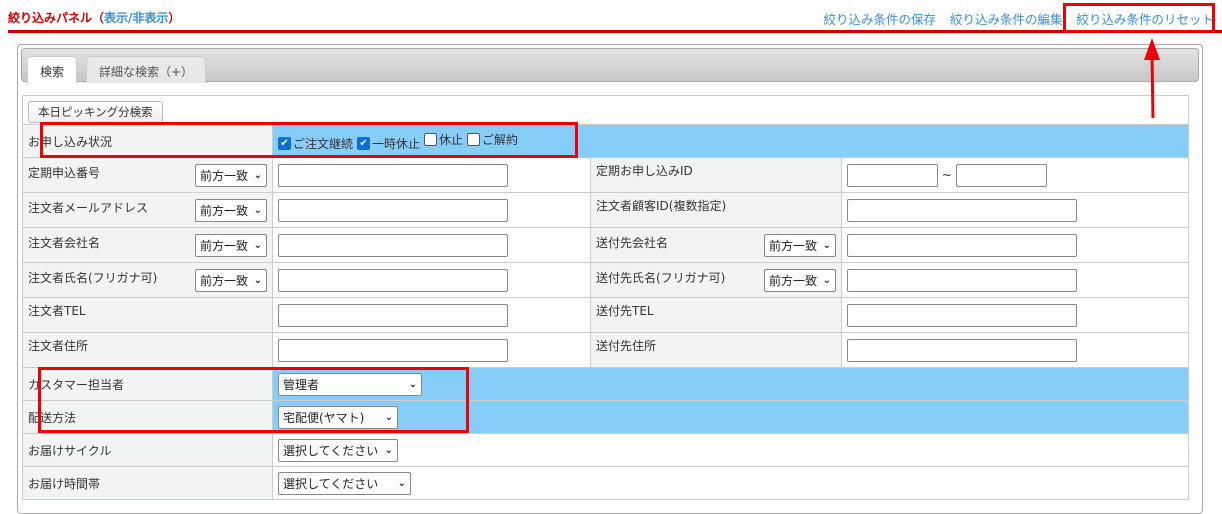 This screenshot has height=514, width=1222. I want to click on status-checkbox: ご解約, so click(492, 139).